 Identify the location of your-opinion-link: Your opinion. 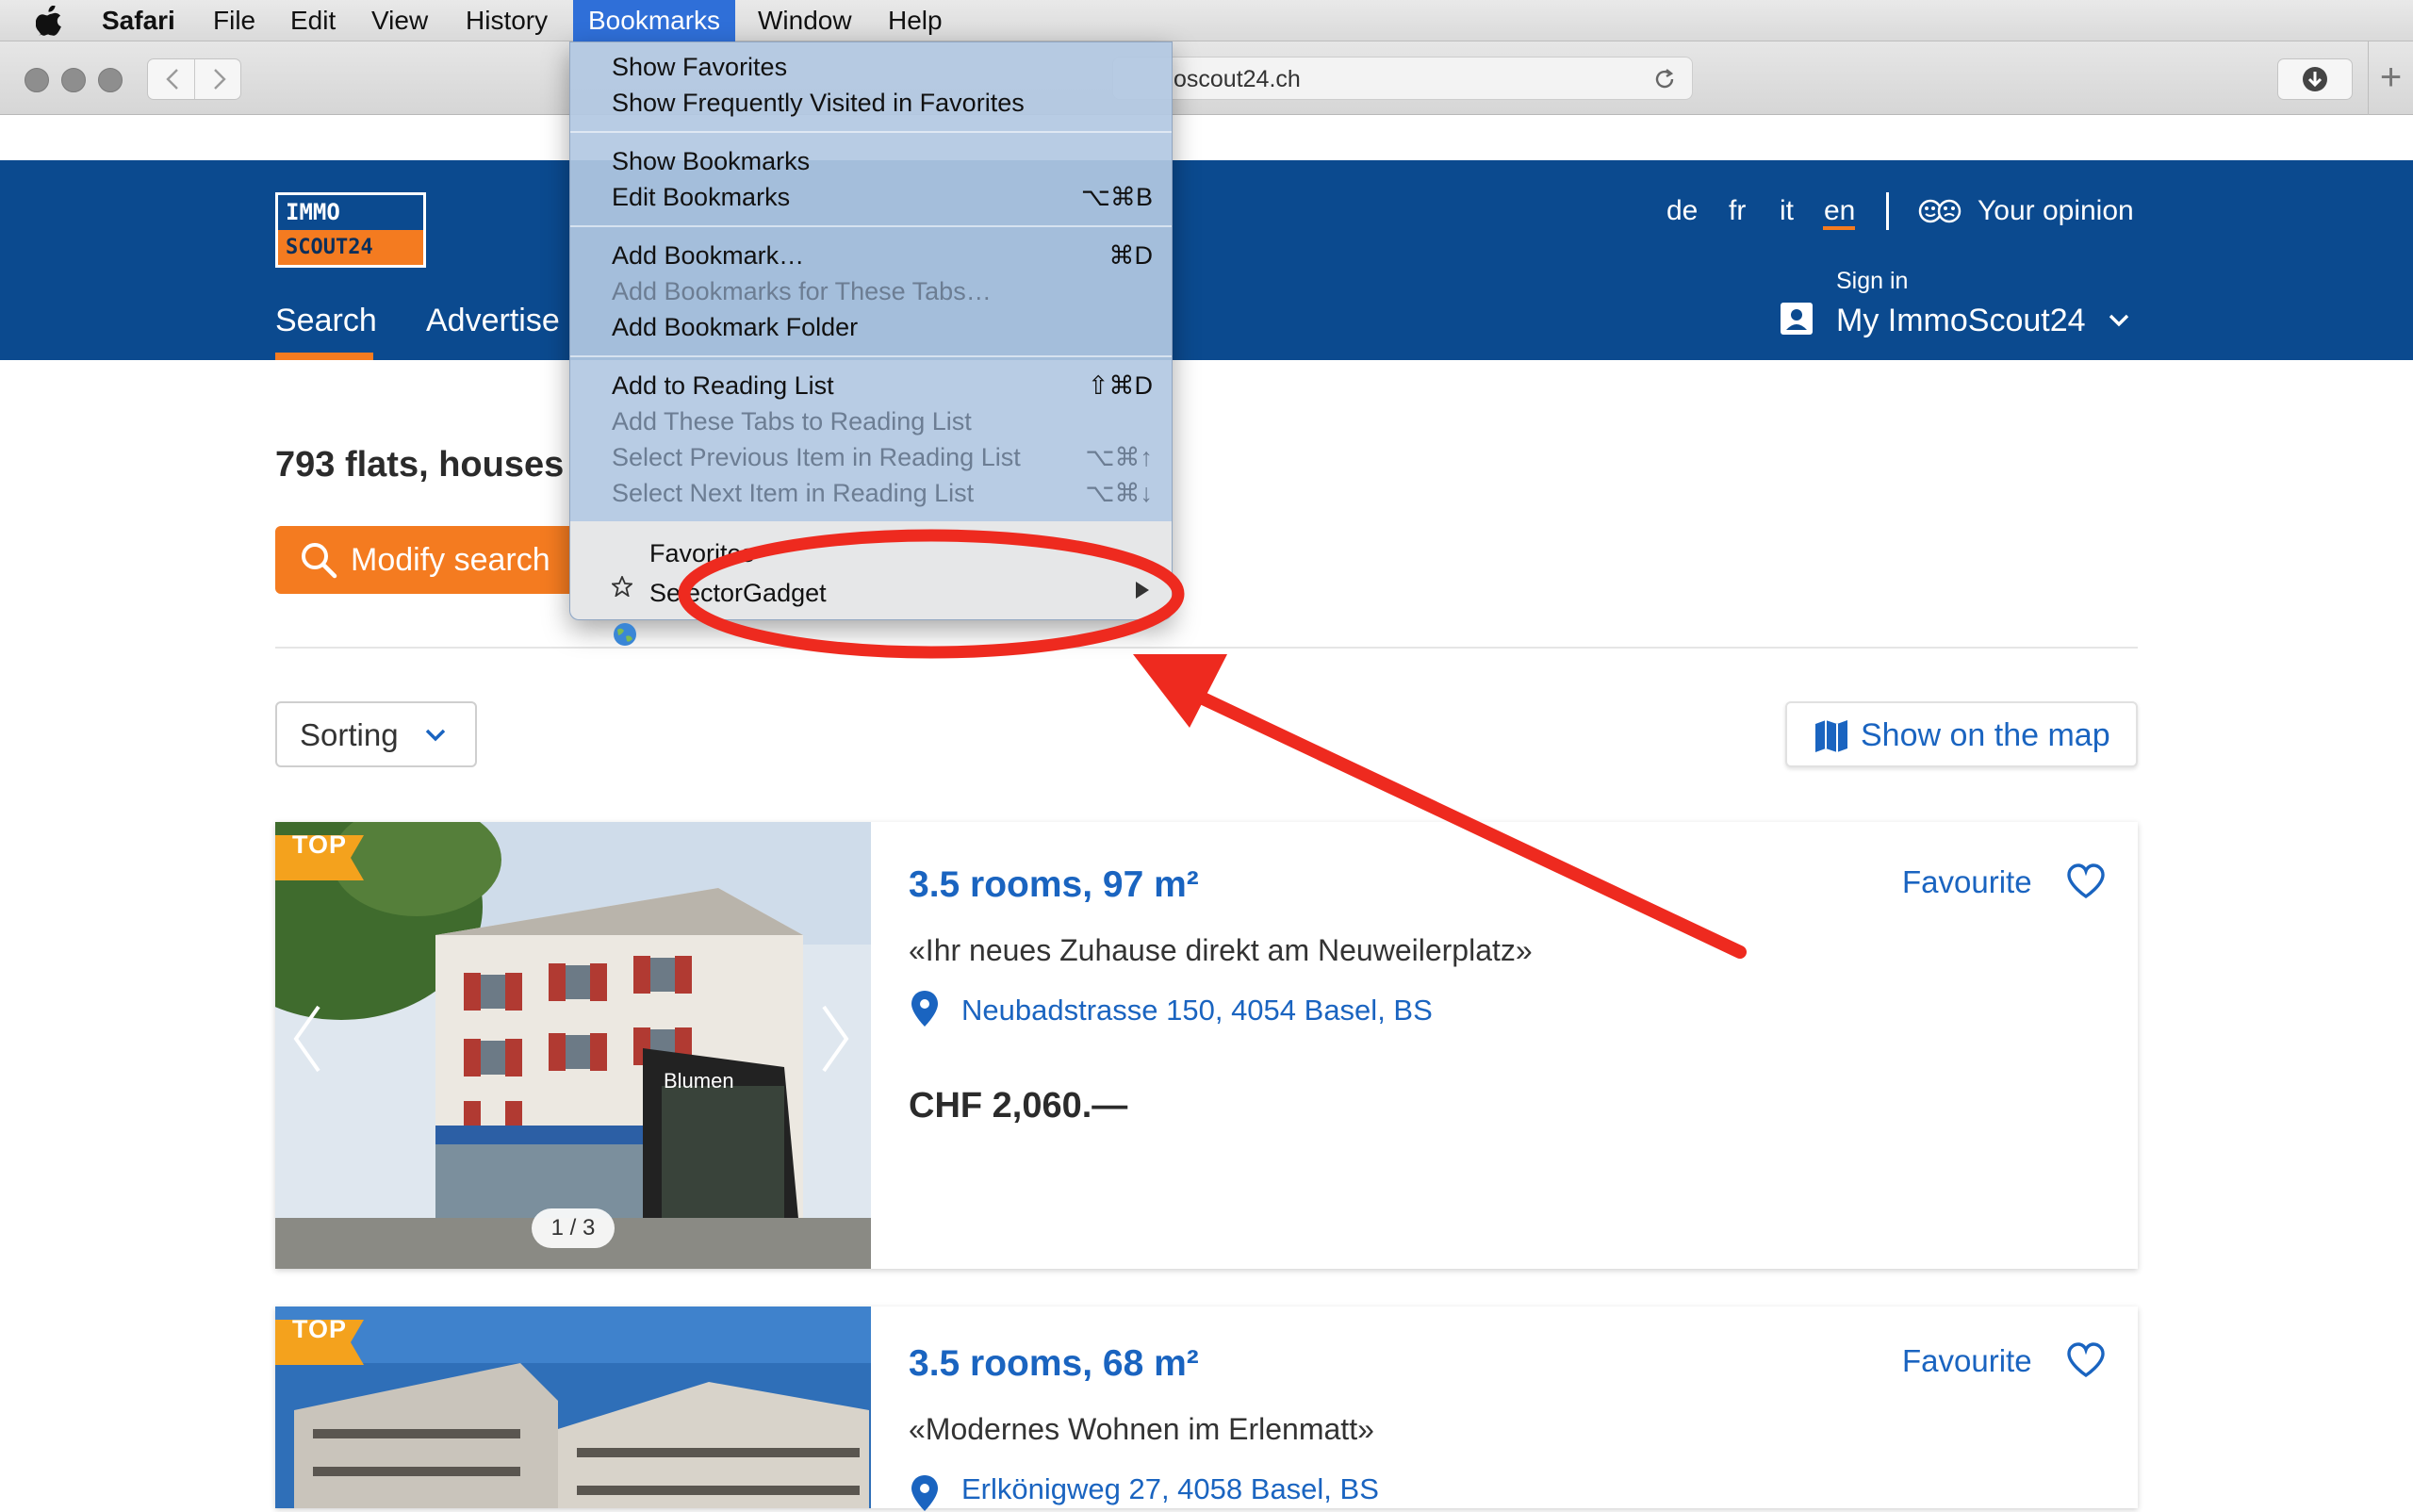
(2056, 211).